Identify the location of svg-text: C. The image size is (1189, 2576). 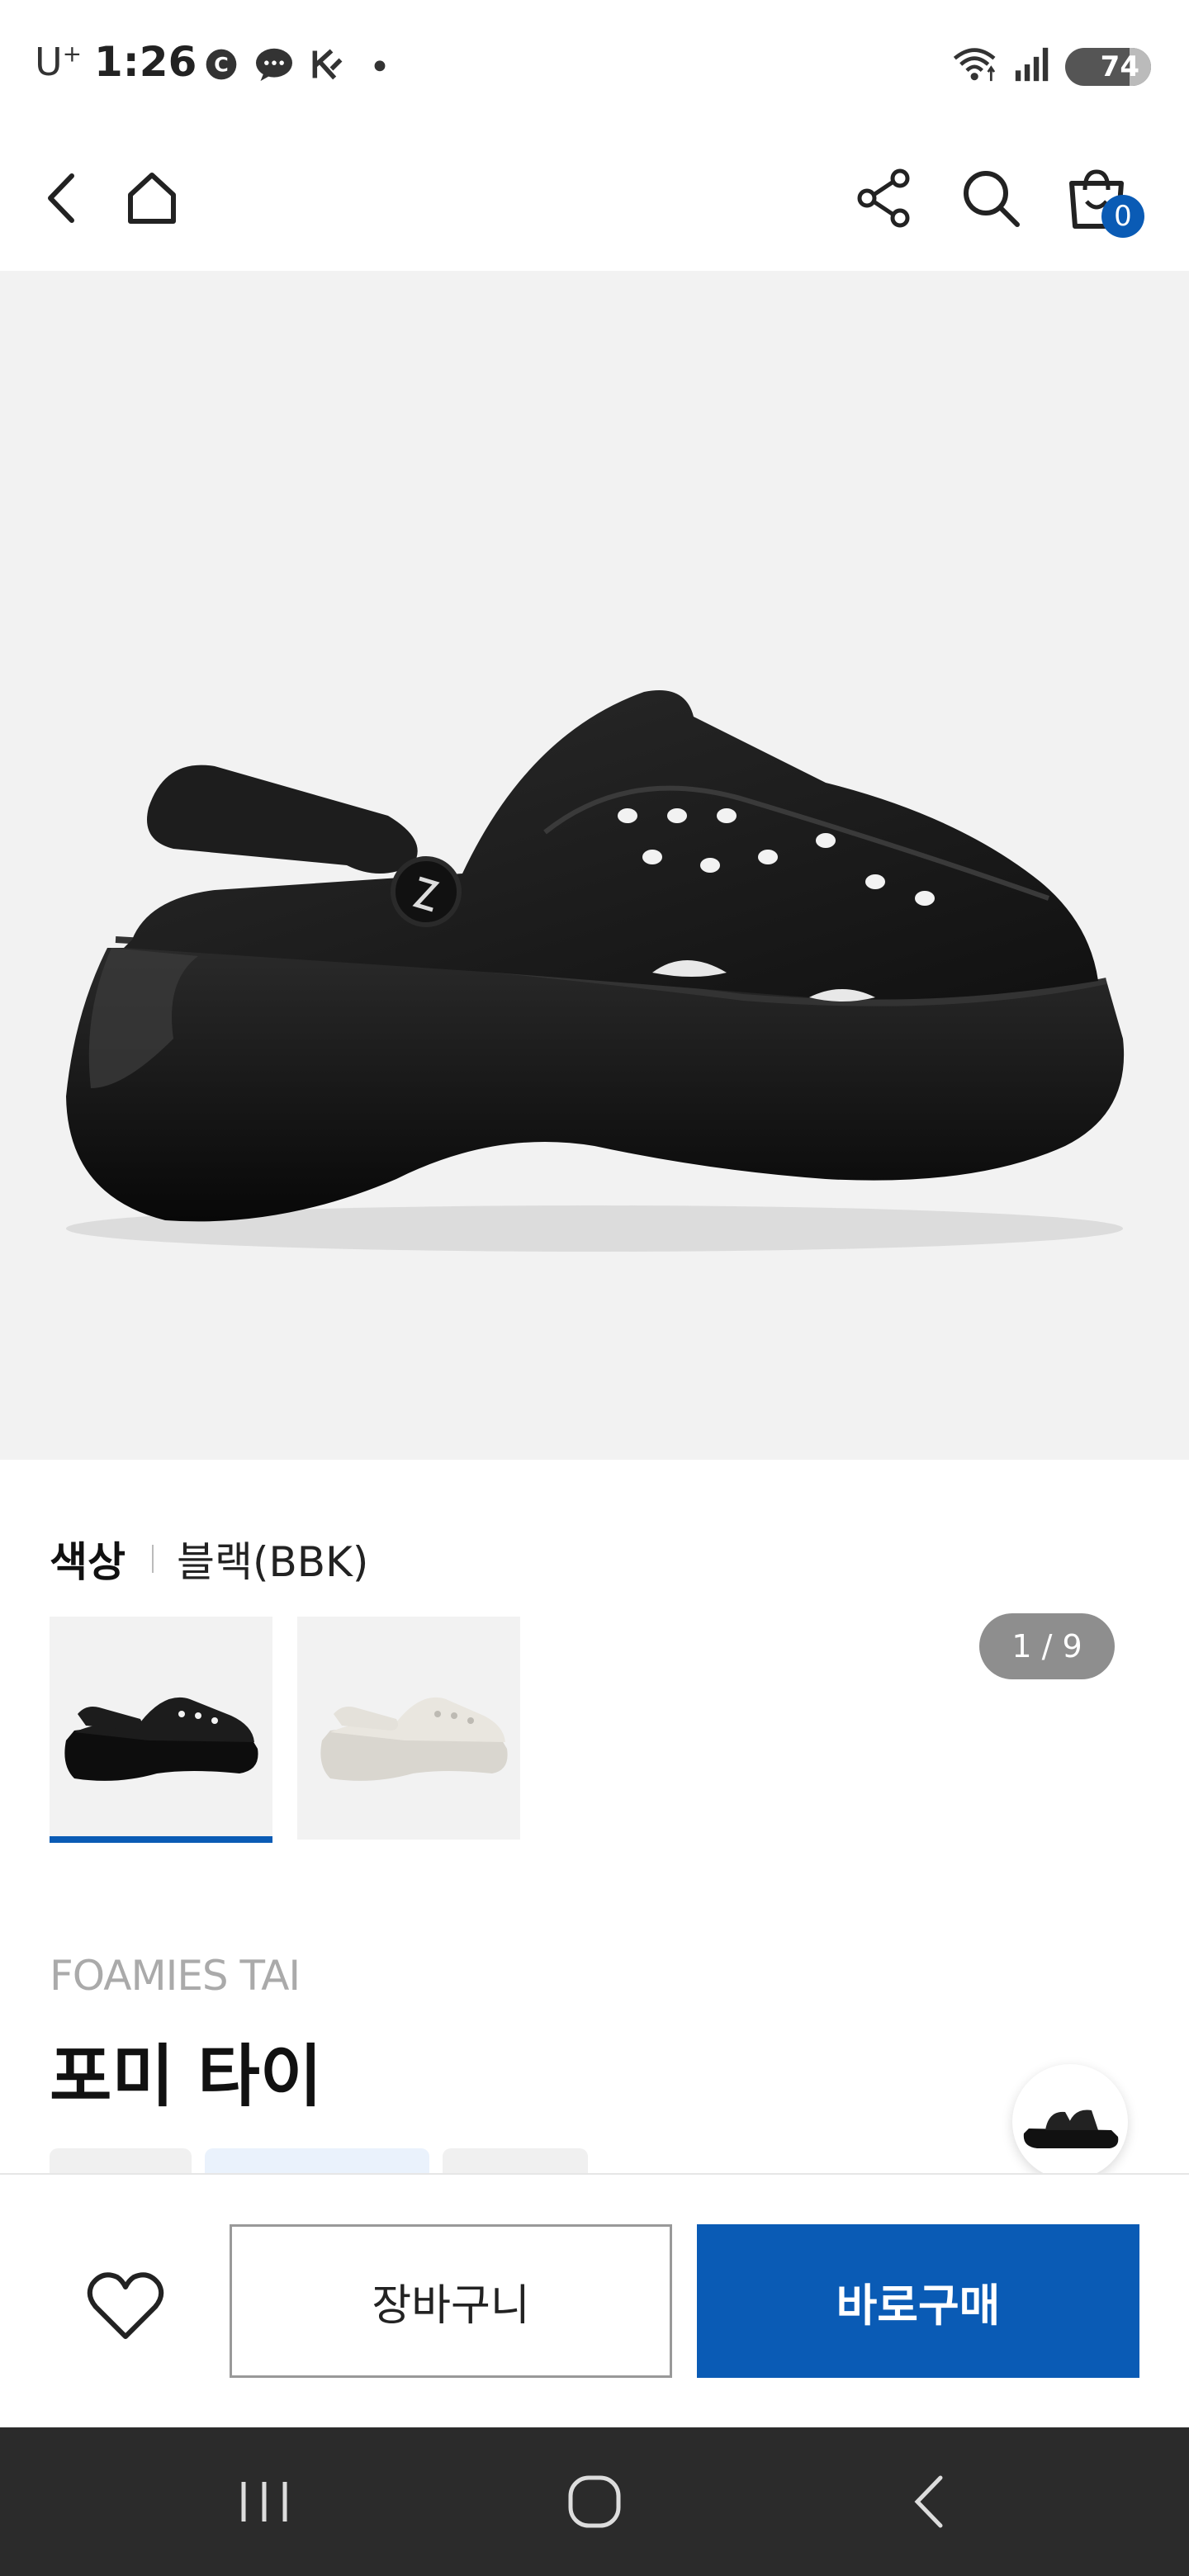
(221, 64).